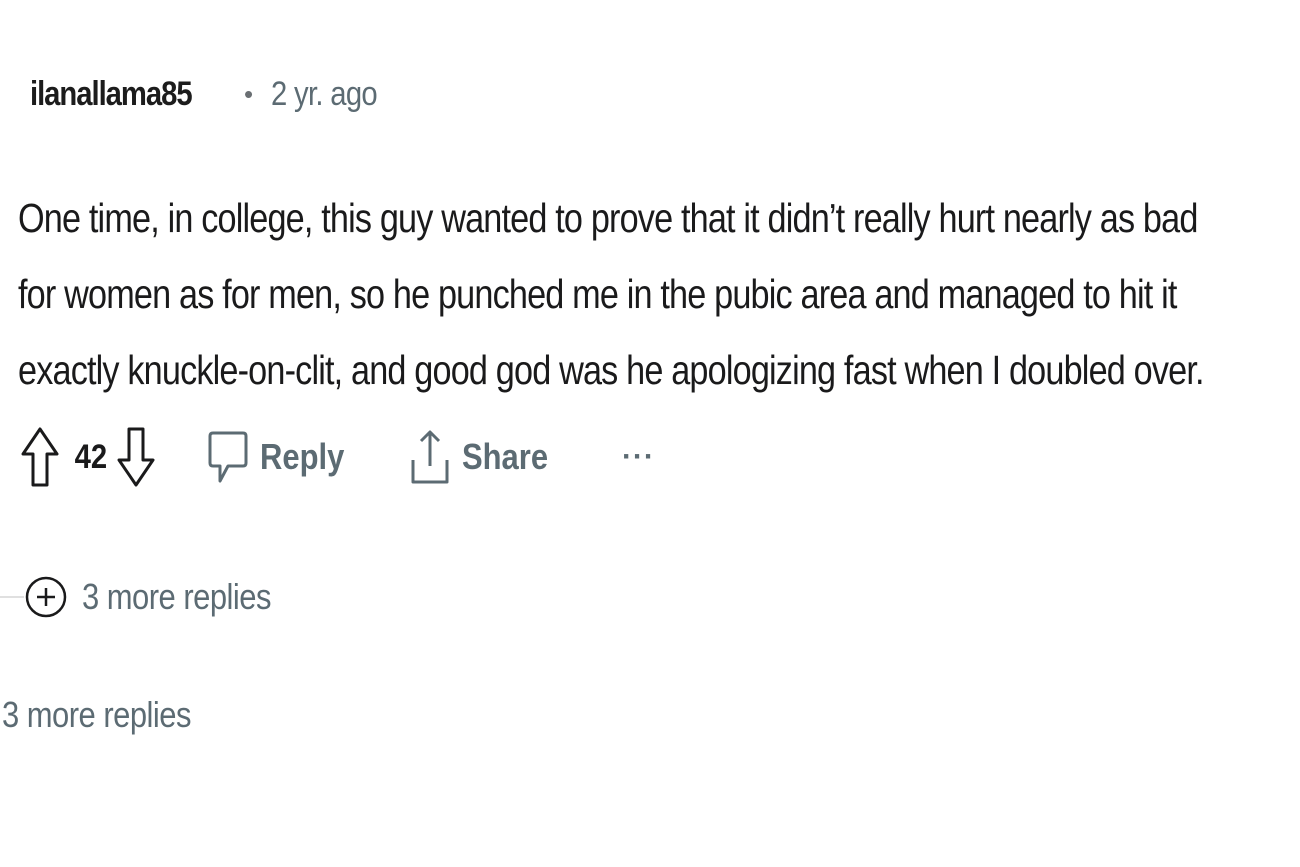  What do you see at coordinates (228, 457) in the screenshot?
I see `speech-bubble-outline-icon` at bounding box center [228, 457].